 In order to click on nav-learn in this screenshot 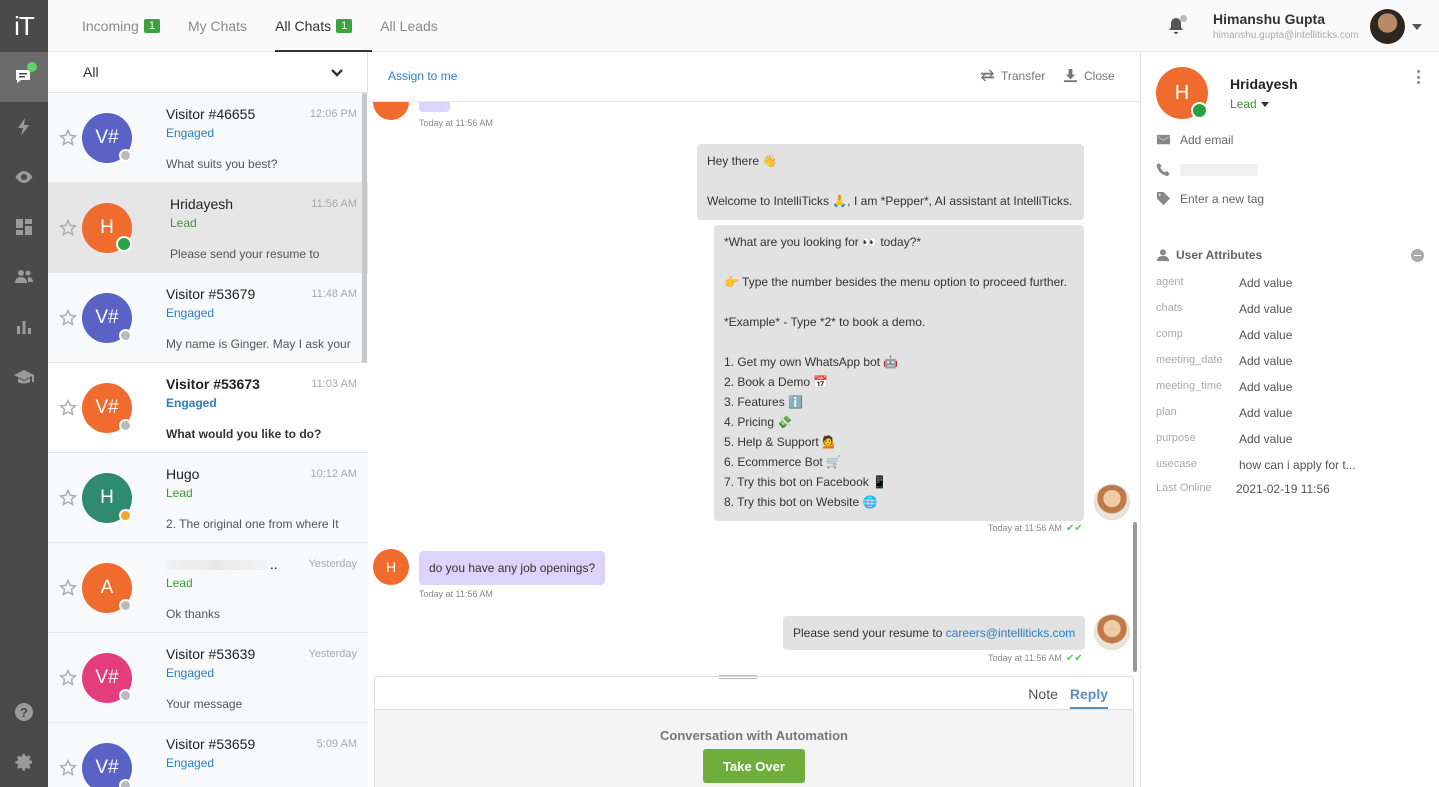, I will do `click(24, 377)`.